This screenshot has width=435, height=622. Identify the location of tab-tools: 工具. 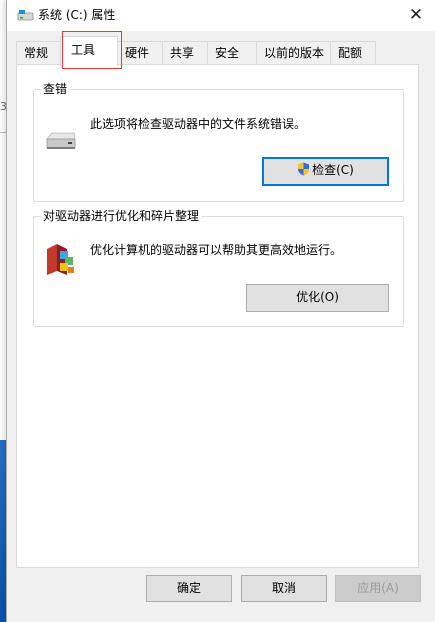
(89, 51).